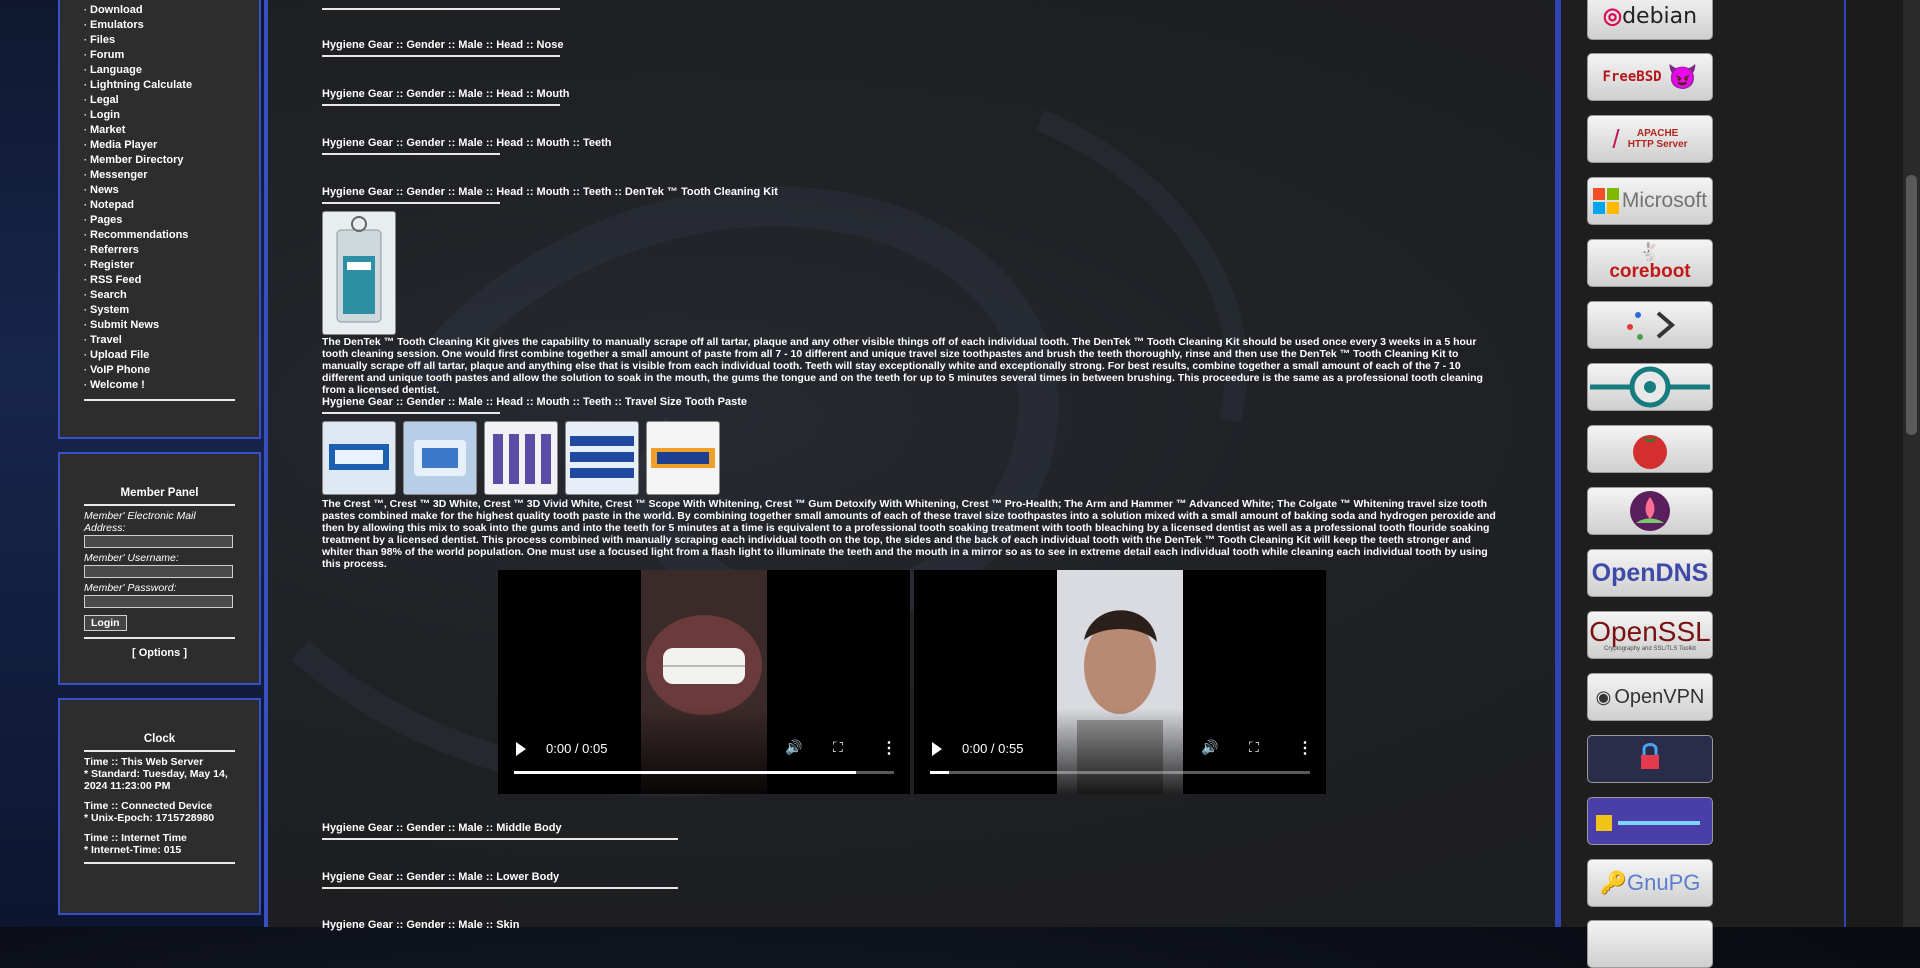  What do you see at coordinates (441, 9) in the screenshot?
I see `top-underline` at bounding box center [441, 9].